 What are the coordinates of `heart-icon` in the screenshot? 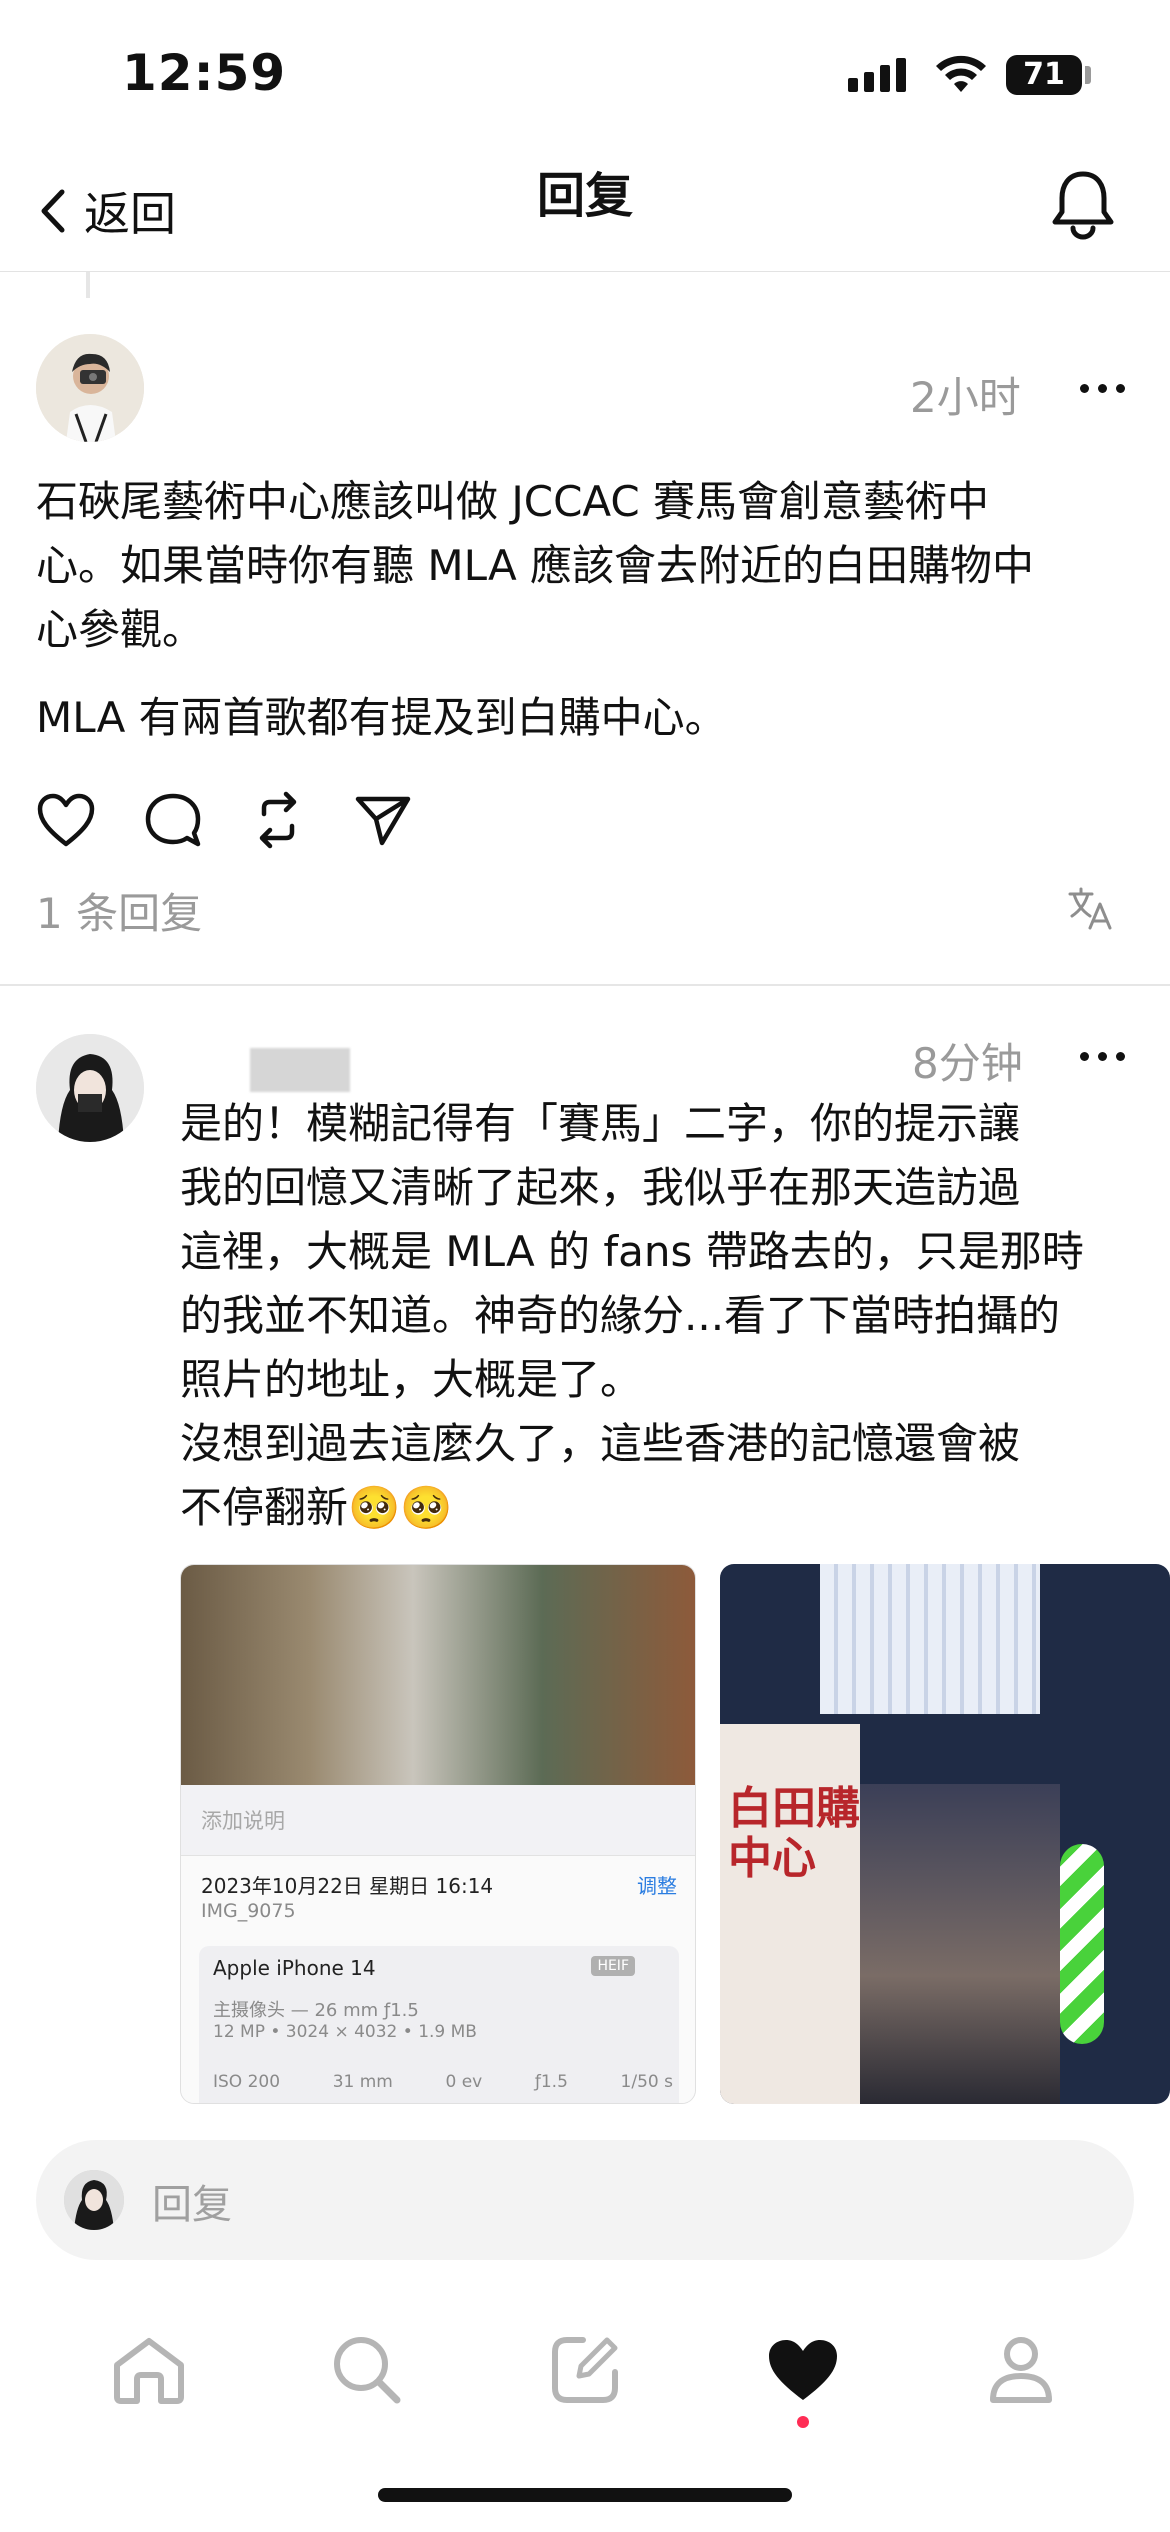 It's located at (66, 820).